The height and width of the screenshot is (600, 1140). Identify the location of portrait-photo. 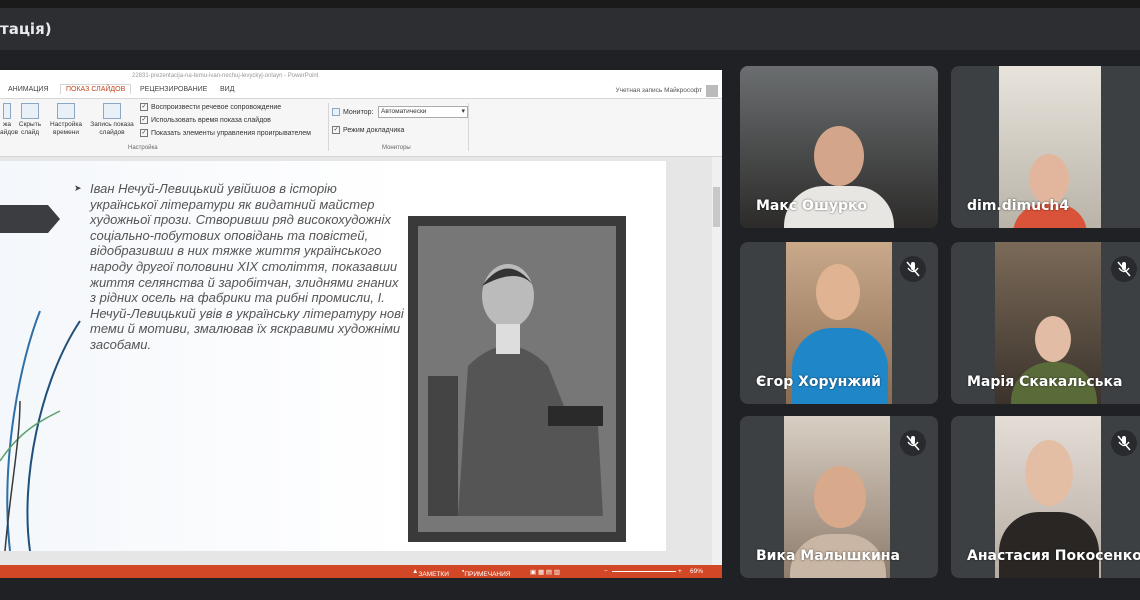
(517, 379).